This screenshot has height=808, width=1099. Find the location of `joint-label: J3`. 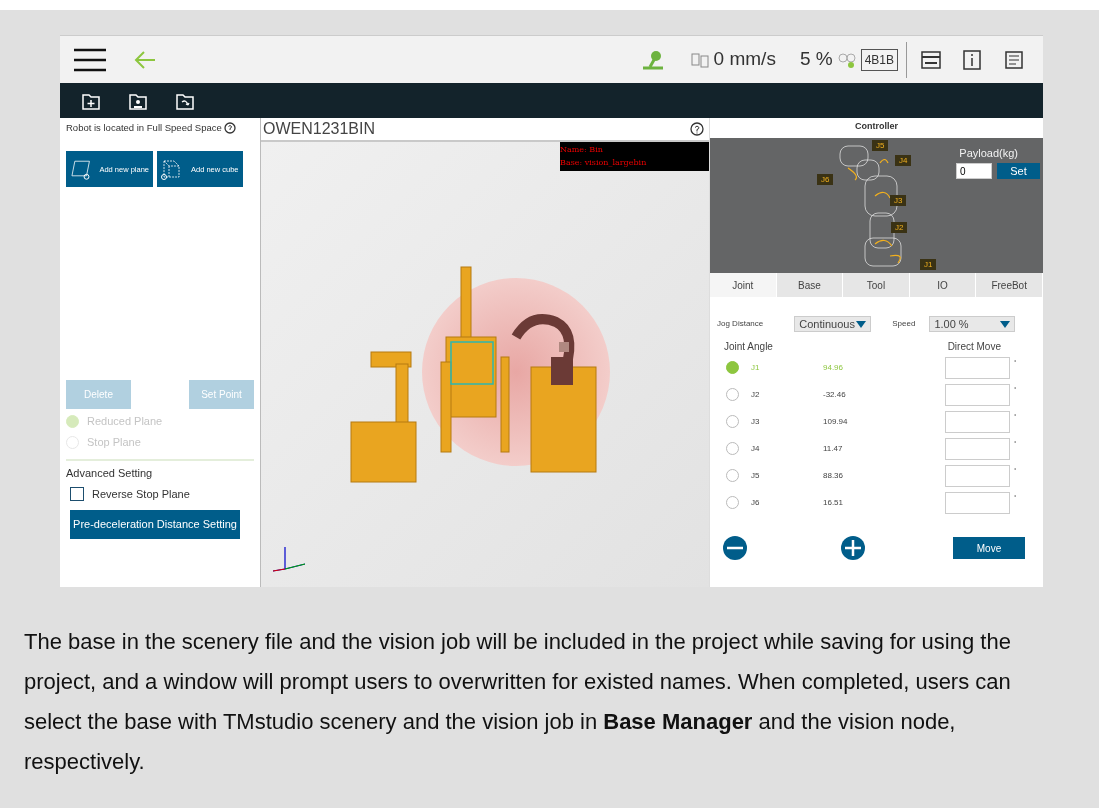

joint-label: J3 is located at coordinates (898, 200).